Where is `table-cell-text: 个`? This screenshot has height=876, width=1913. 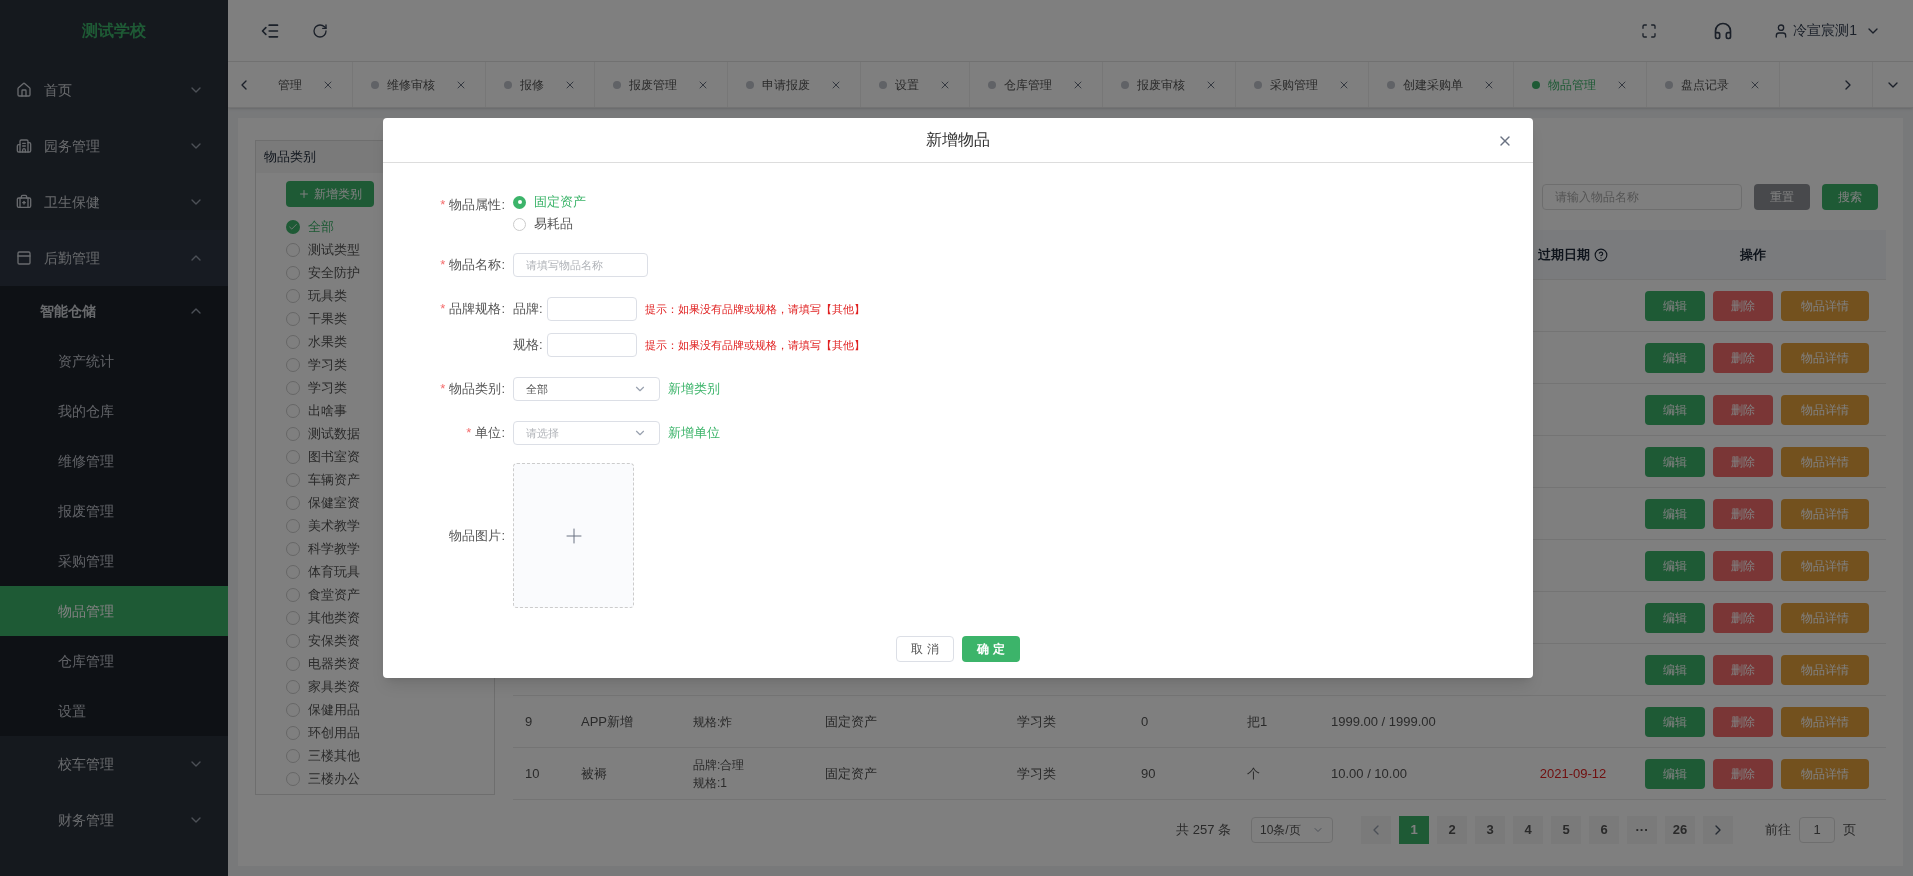
table-cell-text: 个 is located at coordinates (1253, 773).